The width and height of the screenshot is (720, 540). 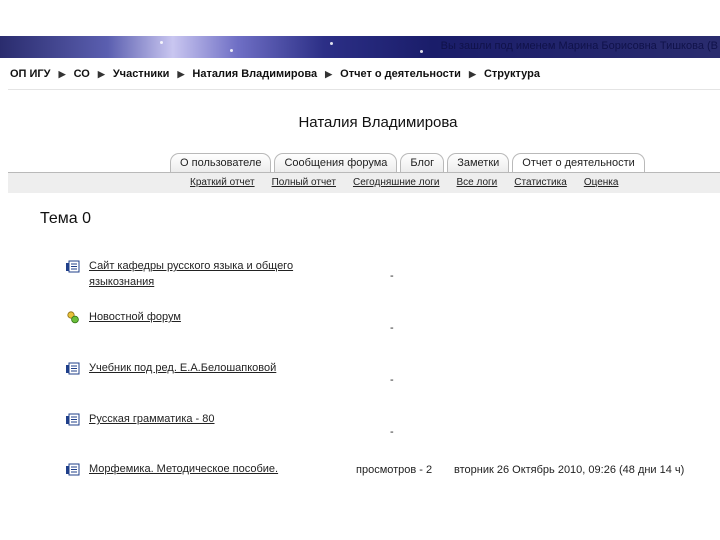 What do you see at coordinates (304, 182) in the screenshot?
I see `subtab-complete-report: Полный отчет` at bounding box center [304, 182].